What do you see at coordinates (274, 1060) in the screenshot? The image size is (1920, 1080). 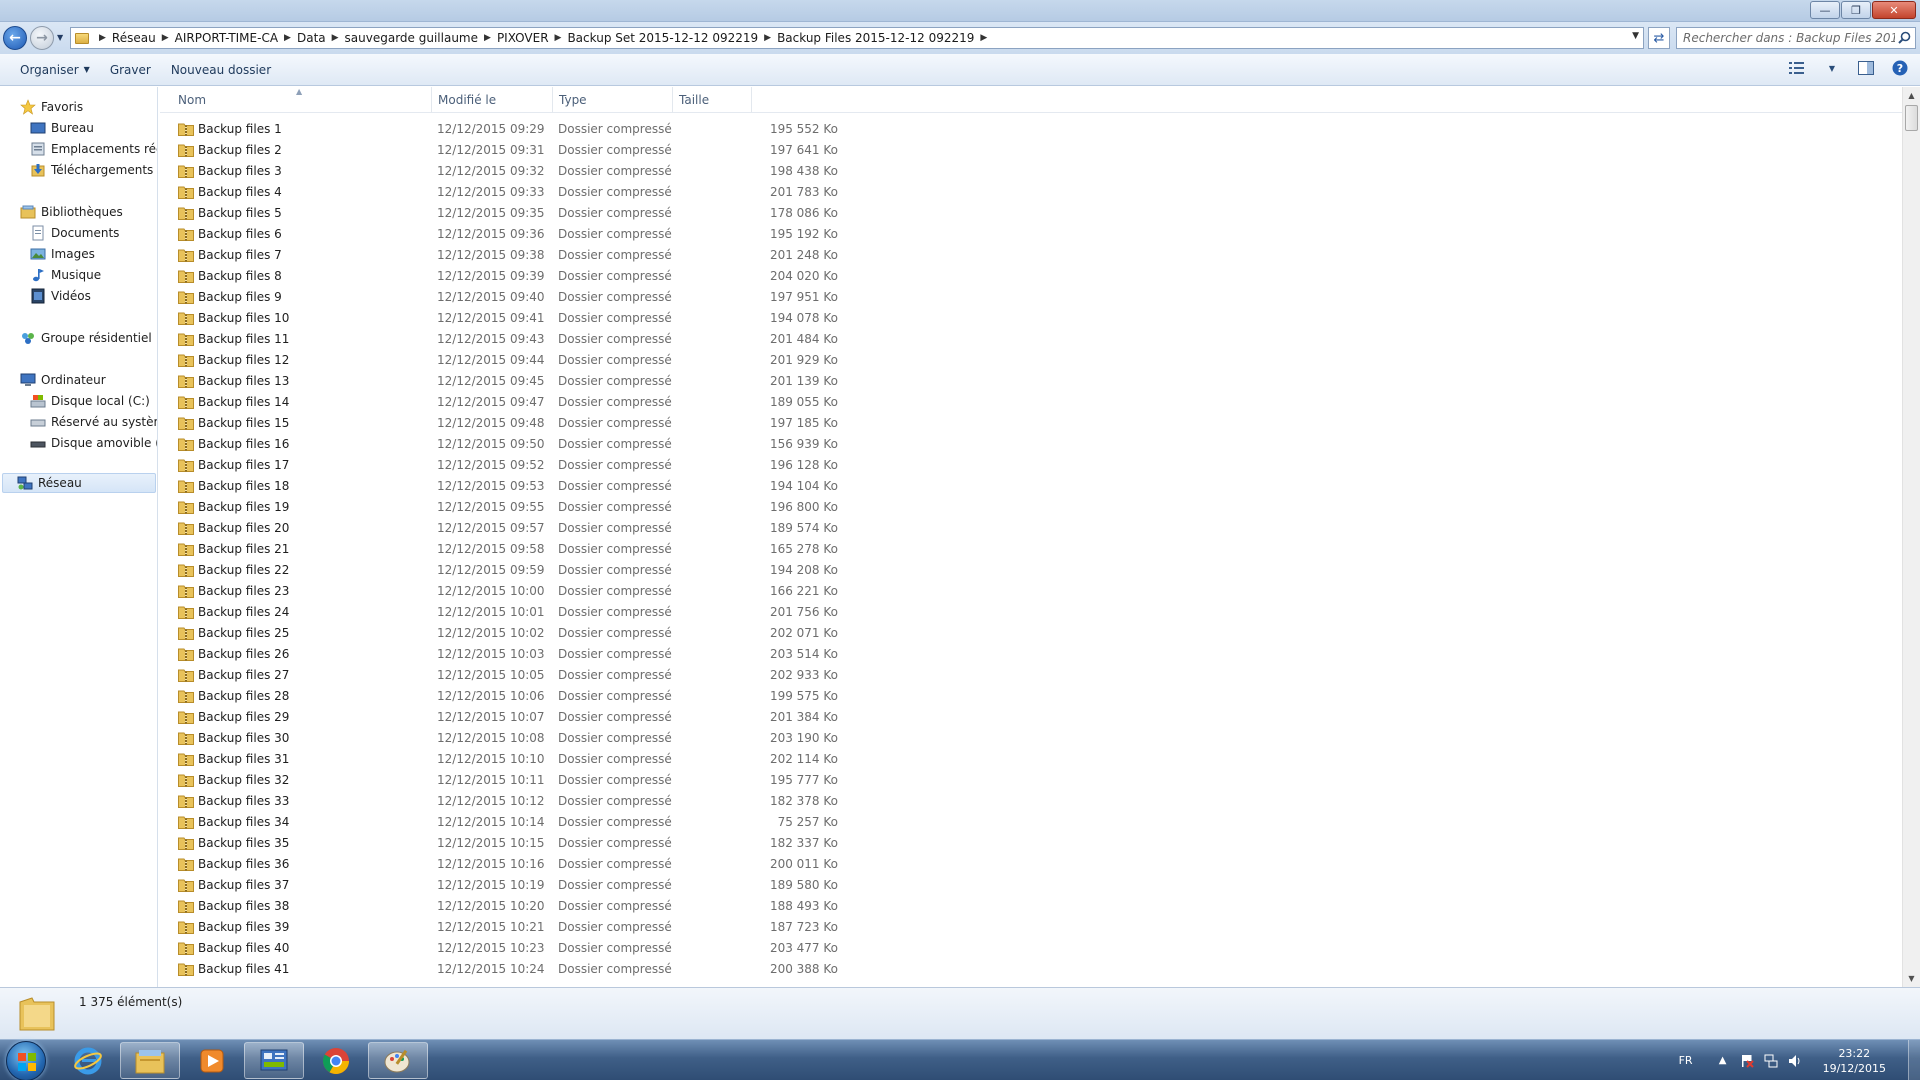 I see `taskbar-control-panel` at bounding box center [274, 1060].